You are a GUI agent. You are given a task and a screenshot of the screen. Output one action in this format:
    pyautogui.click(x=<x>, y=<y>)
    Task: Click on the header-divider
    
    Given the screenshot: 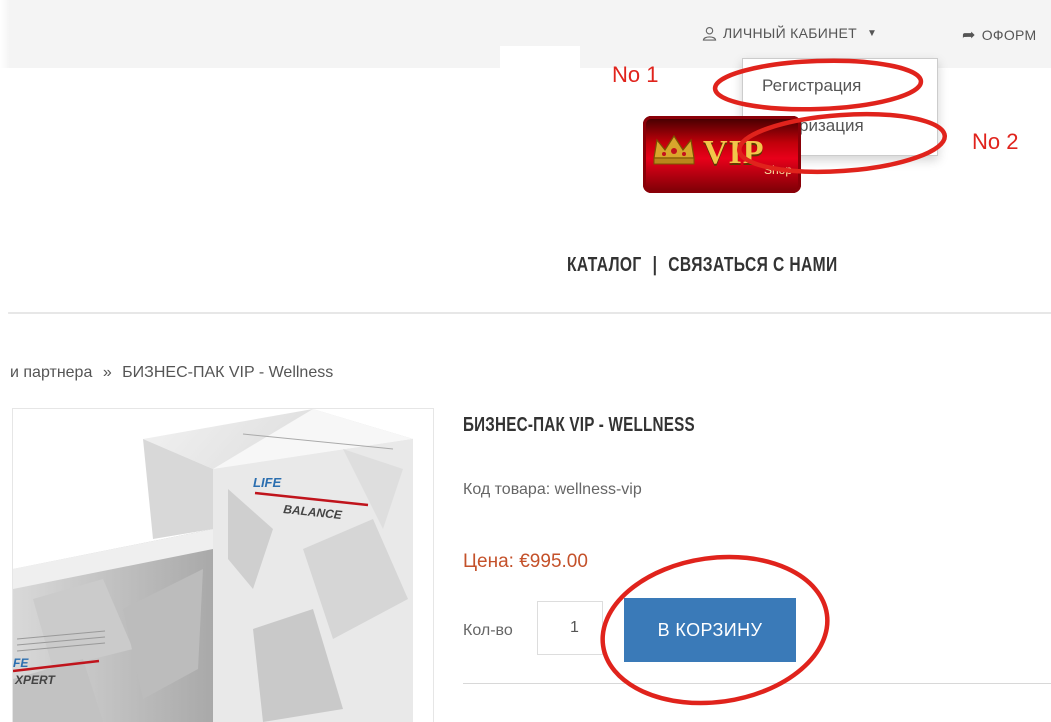 What is the action you would take?
    pyautogui.click(x=529, y=313)
    